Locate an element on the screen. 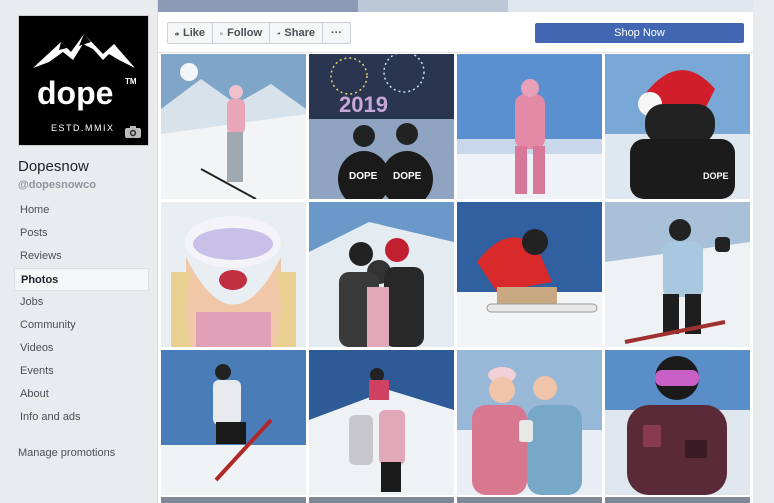  photo-santa-hat-helmet: DOPE is located at coordinates (677, 126).